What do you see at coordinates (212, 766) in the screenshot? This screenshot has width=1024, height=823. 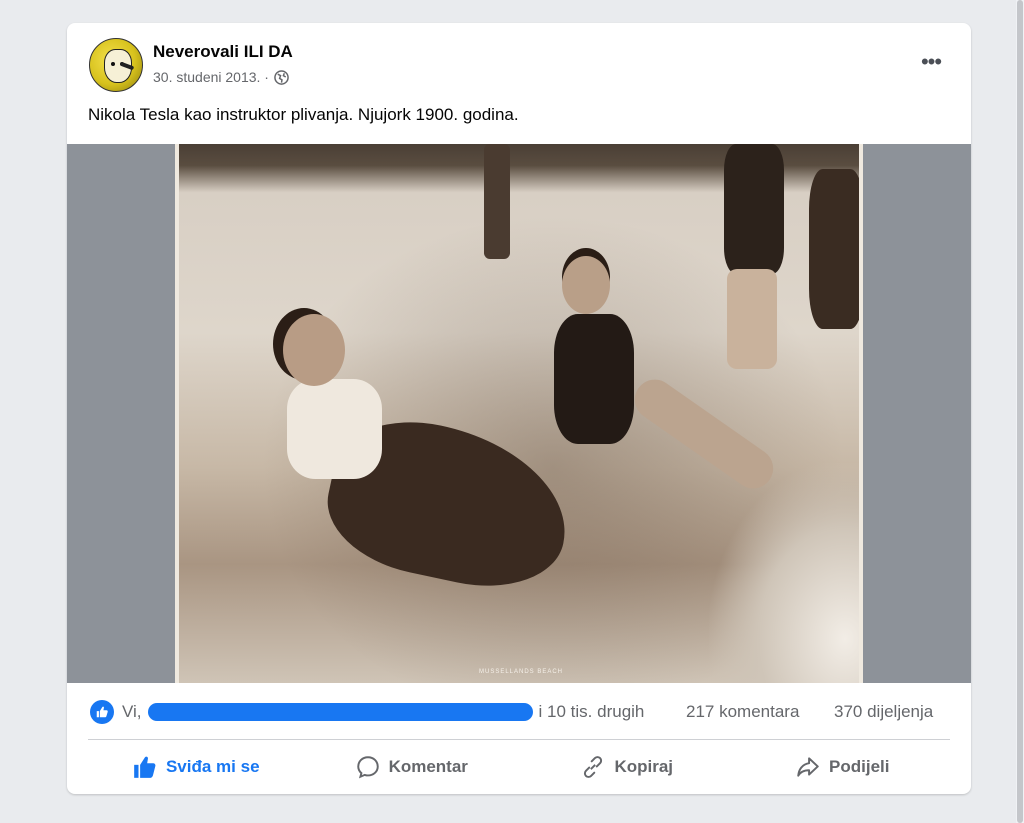 I see `like-button-label: Sviđa mi se` at bounding box center [212, 766].